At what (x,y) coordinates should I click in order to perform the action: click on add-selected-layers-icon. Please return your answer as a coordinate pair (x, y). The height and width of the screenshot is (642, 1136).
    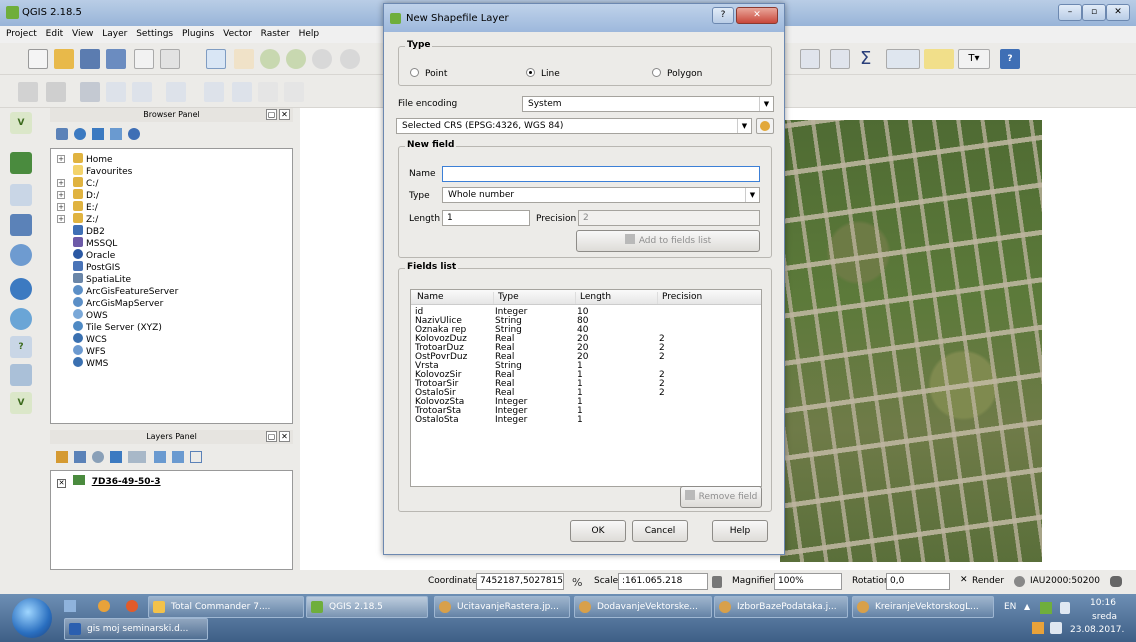
    Looking at the image, I should click on (62, 134).